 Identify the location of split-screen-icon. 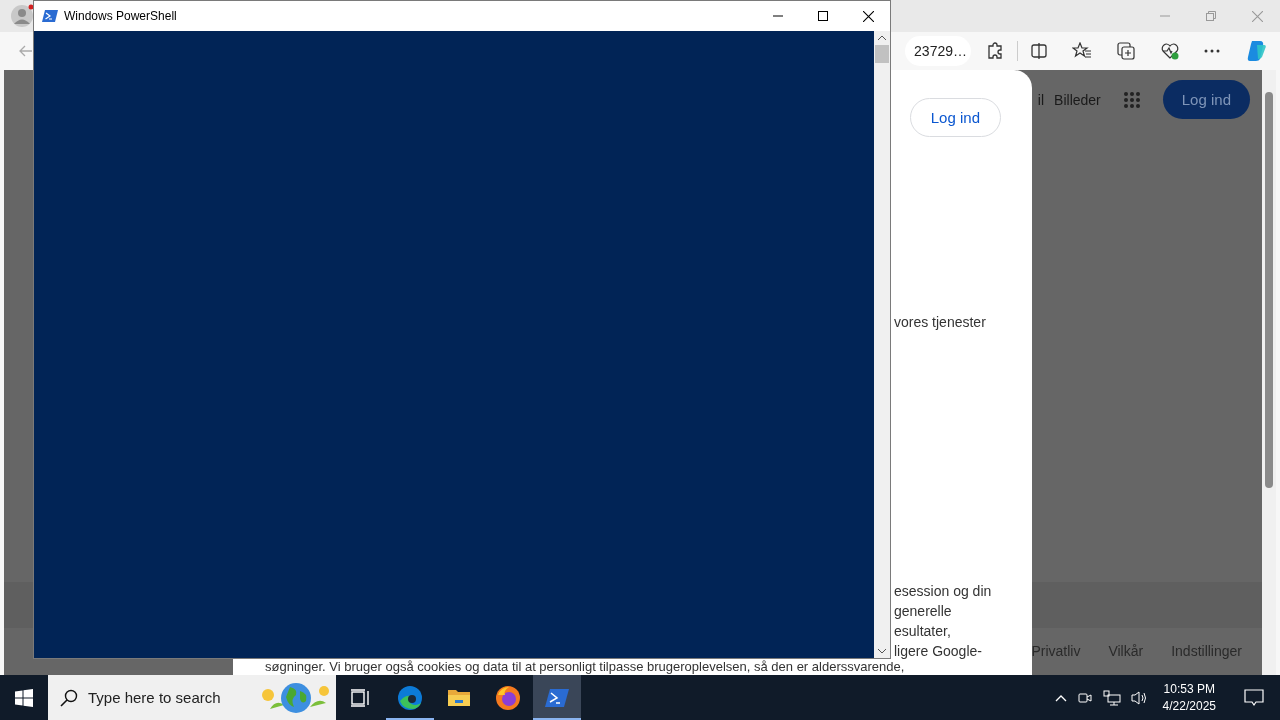
(1039, 51).